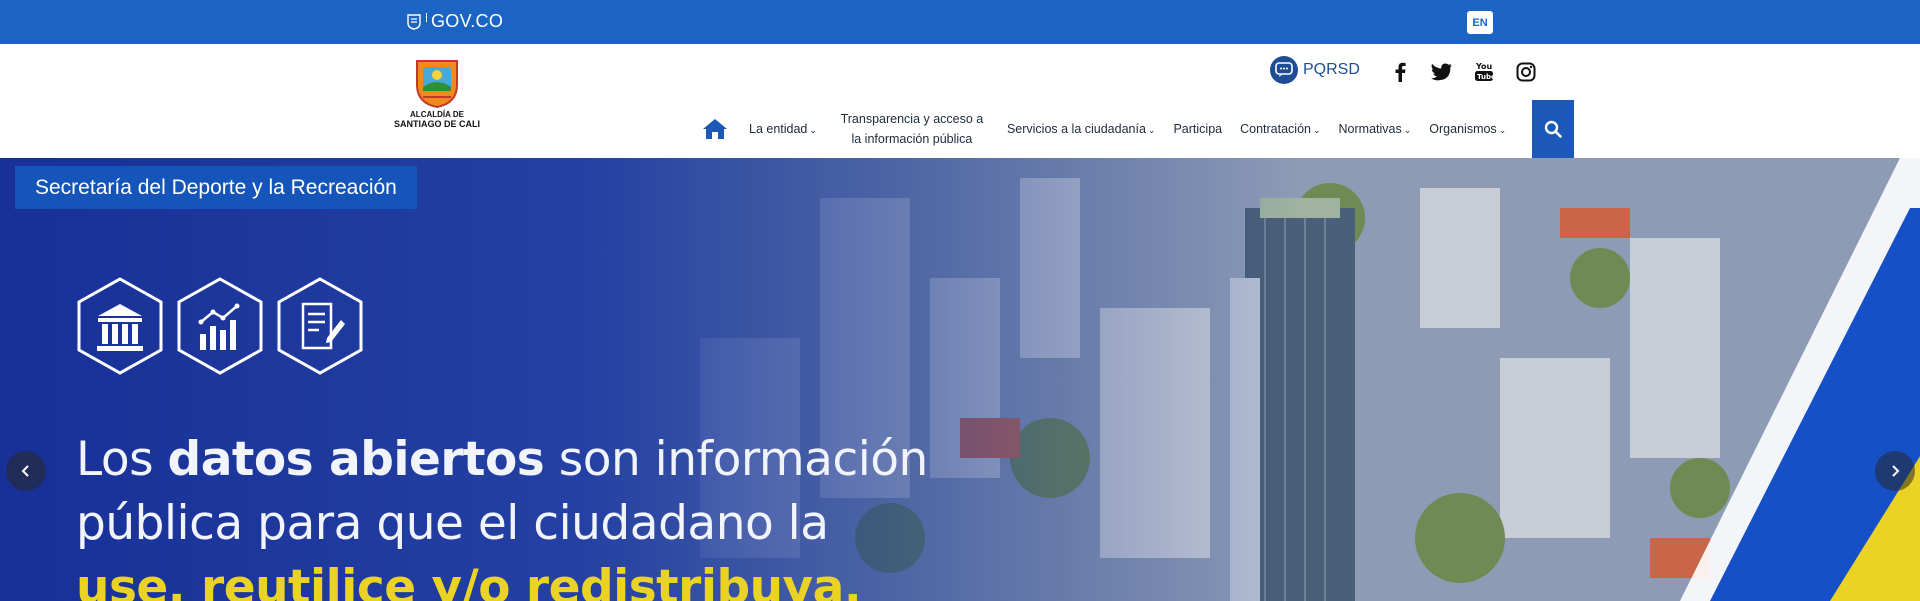 This screenshot has height=601, width=1920. What do you see at coordinates (1400, 72) in the screenshot?
I see `facebook-icon` at bounding box center [1400, 72].